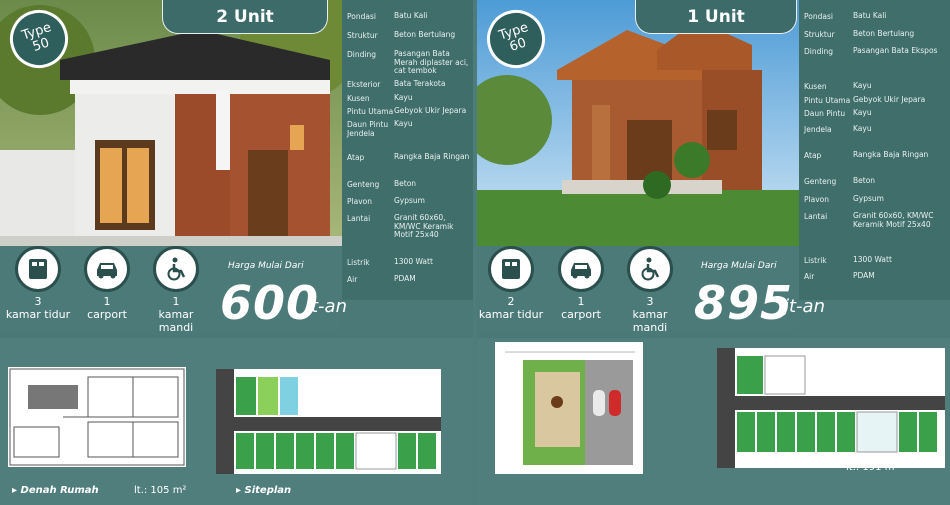 The image size is (950, 505). Describe the element at coordinates (420, 83) in the screenshot. I see `spec-value: Bata Terakota` at that location.